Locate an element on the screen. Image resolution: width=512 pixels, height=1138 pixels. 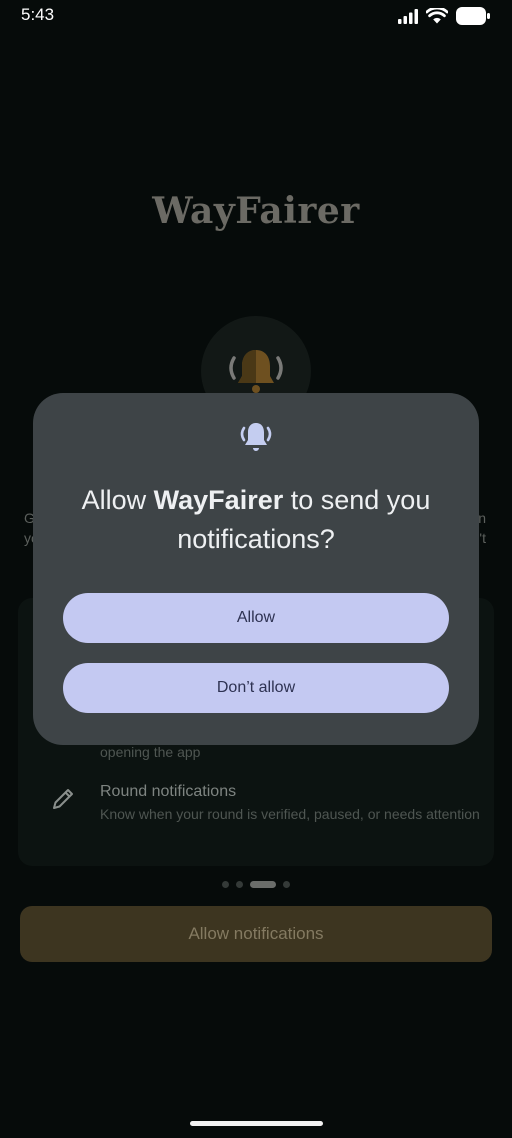
feature-description: opening the app is located at coordinates (150, 752).